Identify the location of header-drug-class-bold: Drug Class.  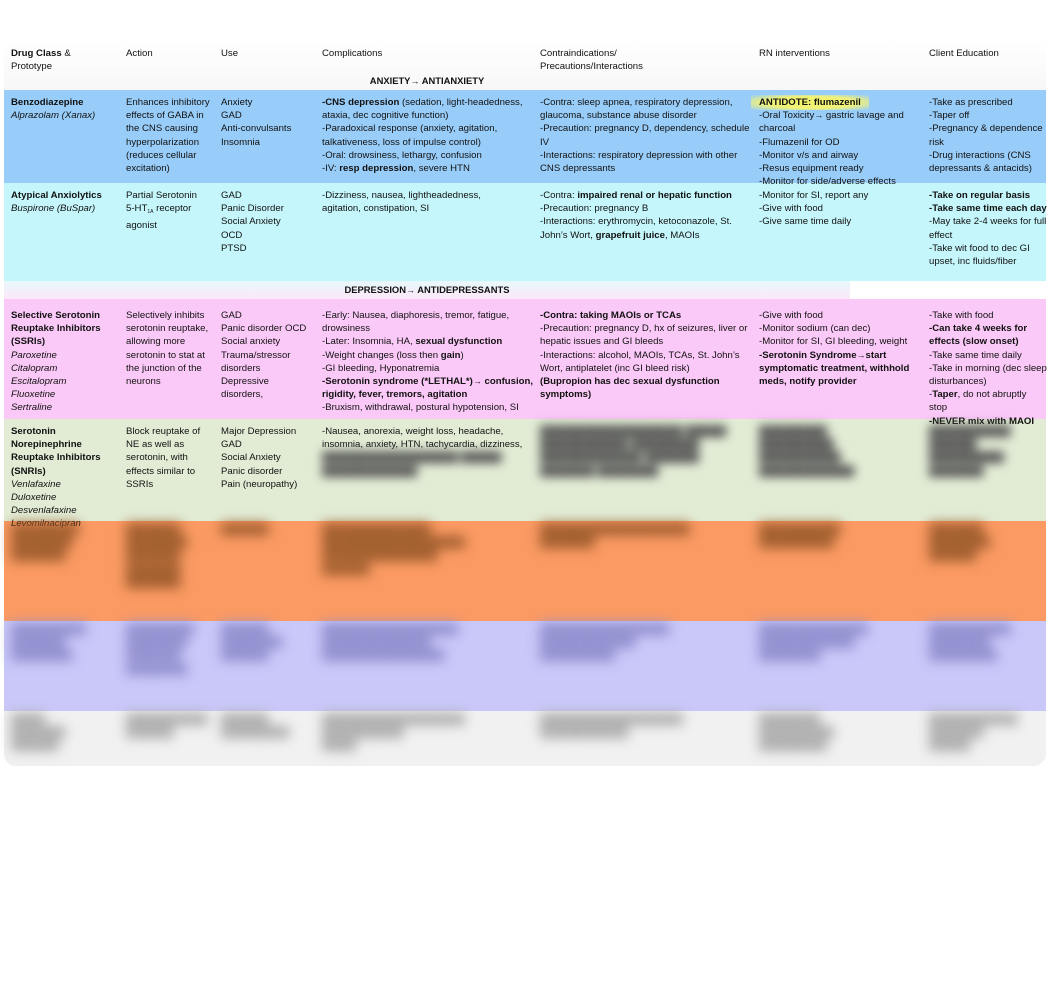
(36, 53).